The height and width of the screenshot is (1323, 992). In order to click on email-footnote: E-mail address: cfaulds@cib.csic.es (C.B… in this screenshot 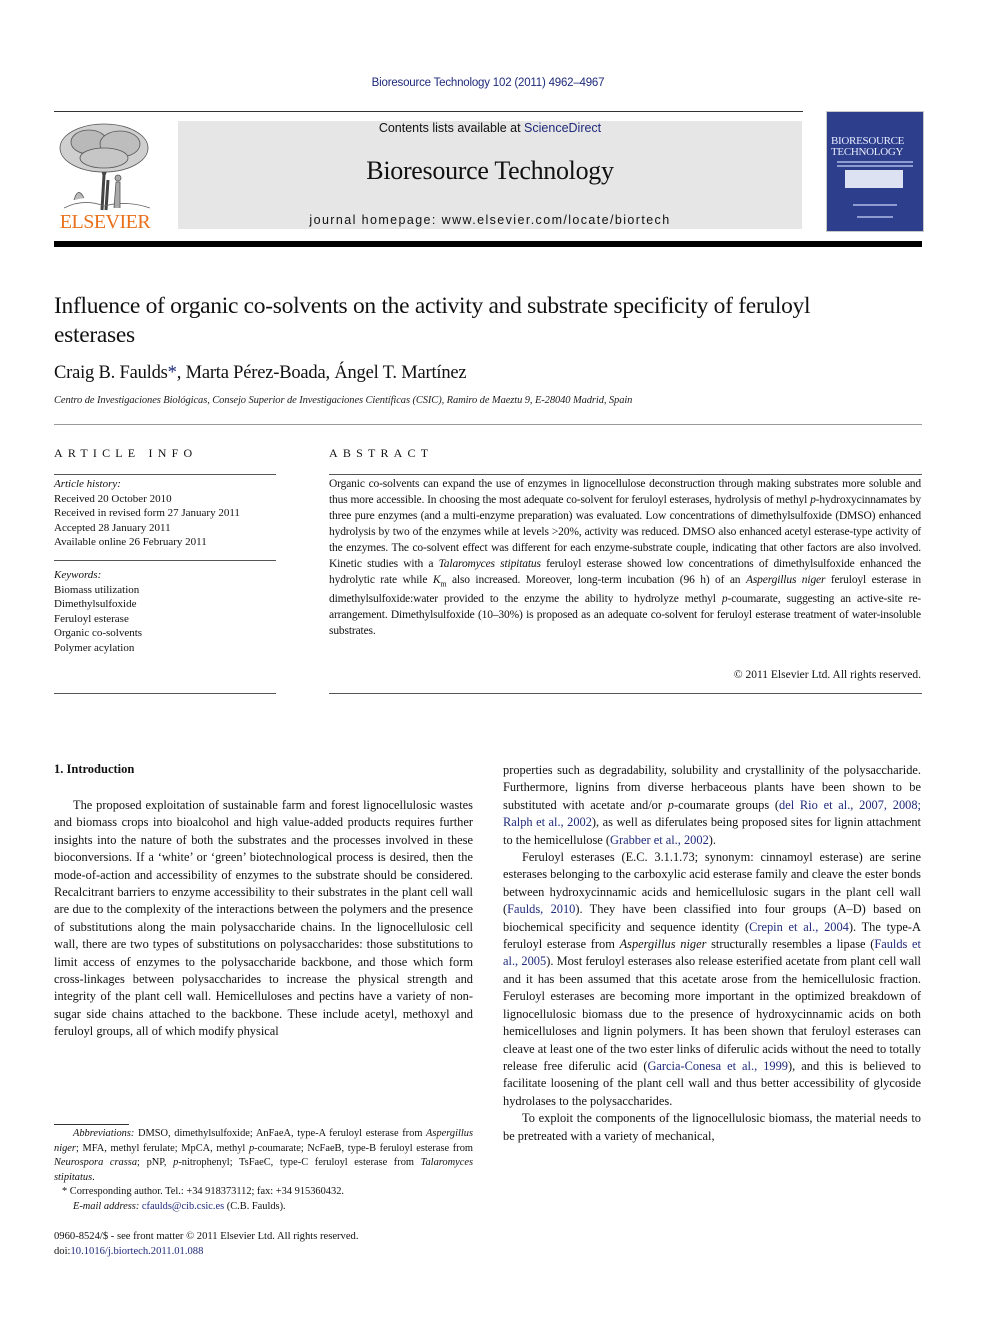, I will do `click(179, 1206)`.